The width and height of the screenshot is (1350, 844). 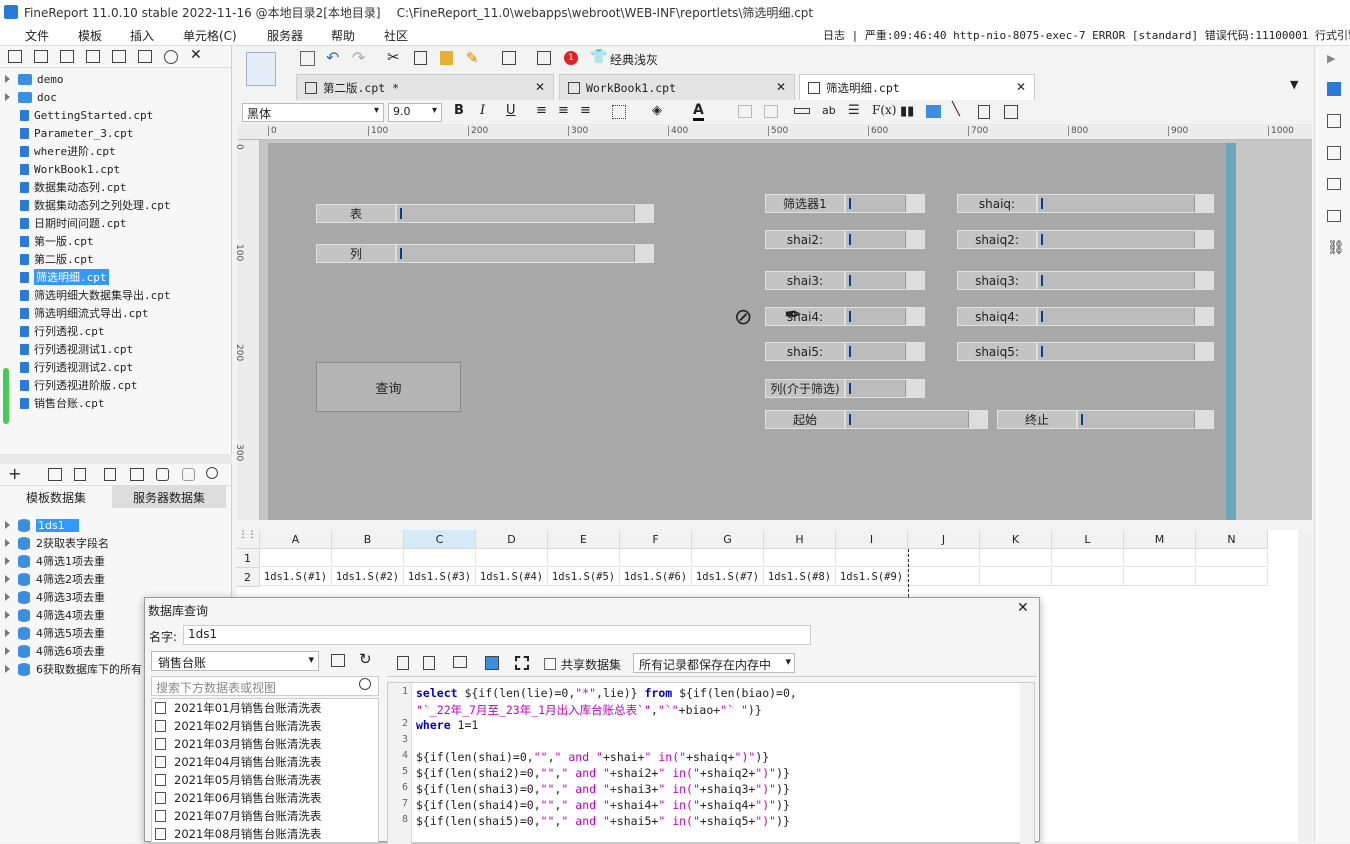 What do you see at coordinates (52, 561) in the screenshot?
I see `dataset-item: 4筛选1项去重` at bounding box center [52, 561].